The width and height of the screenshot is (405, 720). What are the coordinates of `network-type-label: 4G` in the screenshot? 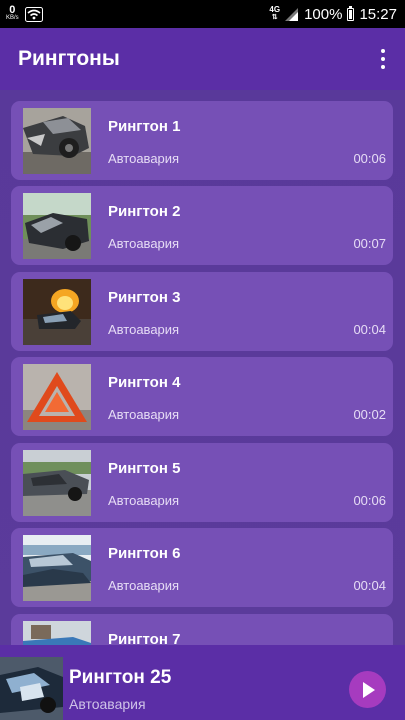 It's located at (275, 9).